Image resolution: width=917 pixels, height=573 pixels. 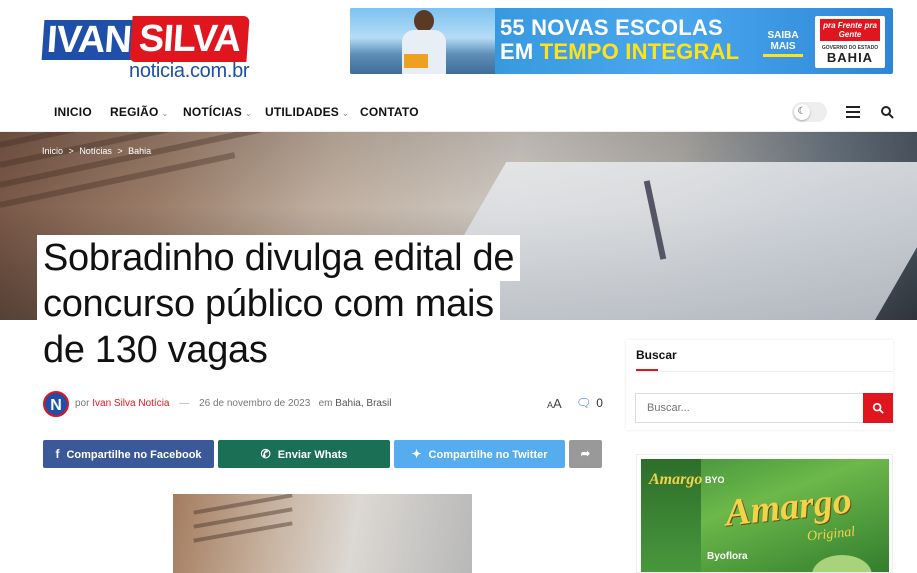 I want to click on banner-student-image, so click(x=424, y=42).